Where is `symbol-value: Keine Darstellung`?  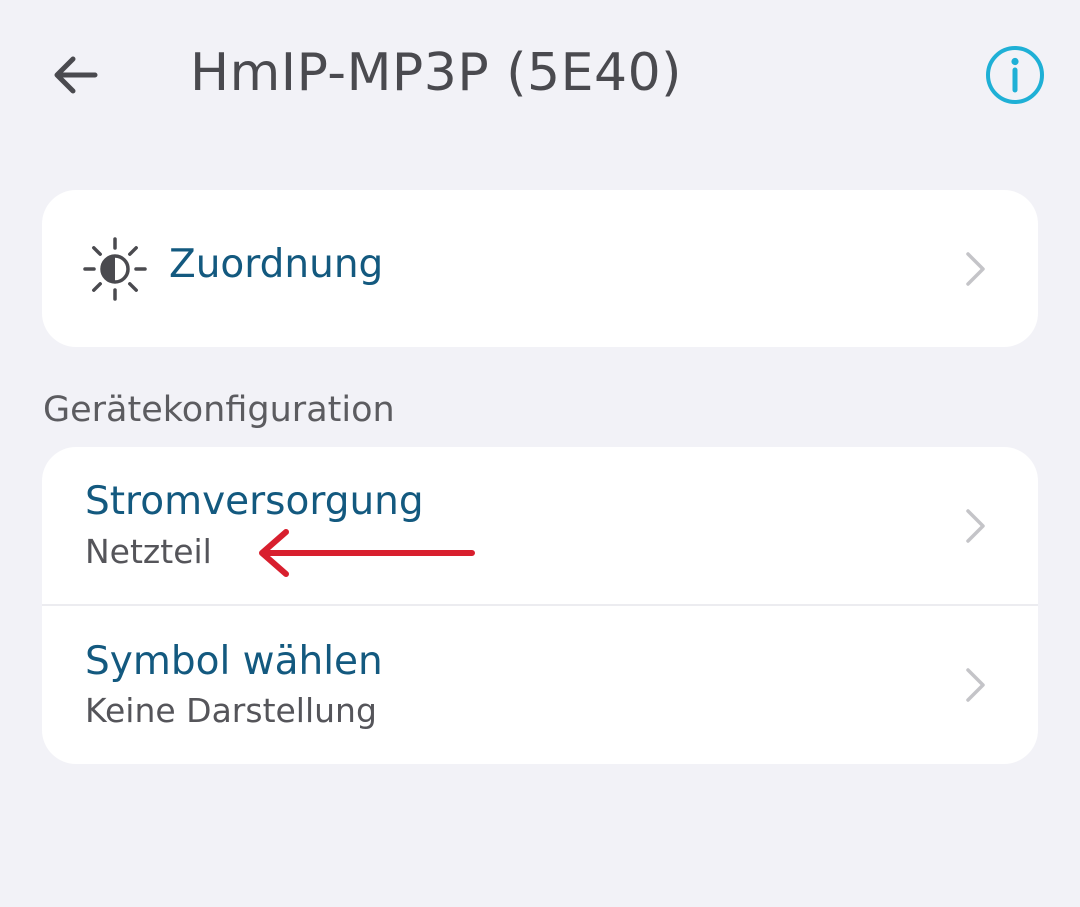
symbol-value: Keine Darstellung is located at coordinates (231, 710).